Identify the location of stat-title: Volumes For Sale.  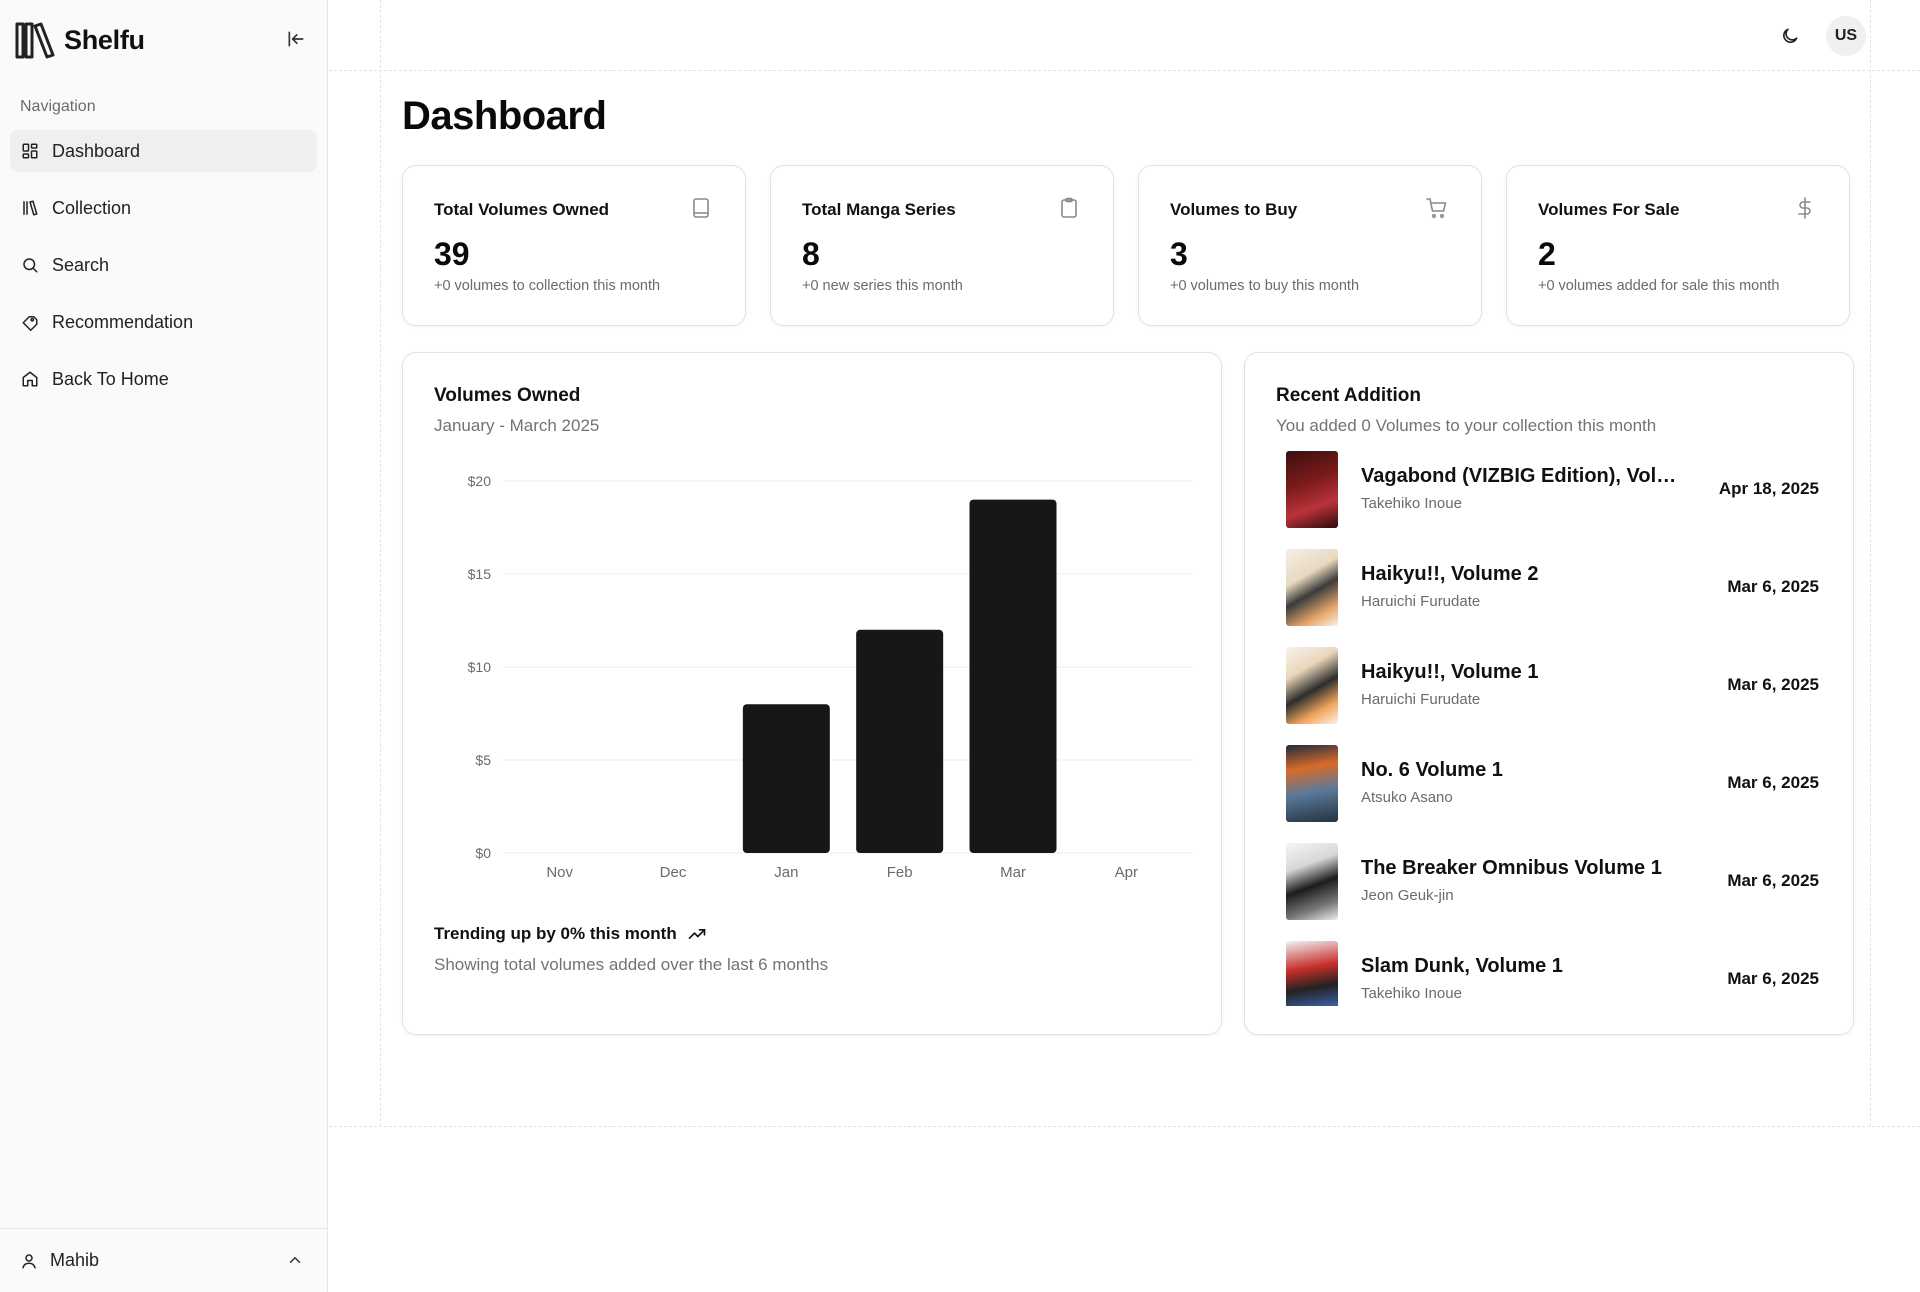
(1609, 209).